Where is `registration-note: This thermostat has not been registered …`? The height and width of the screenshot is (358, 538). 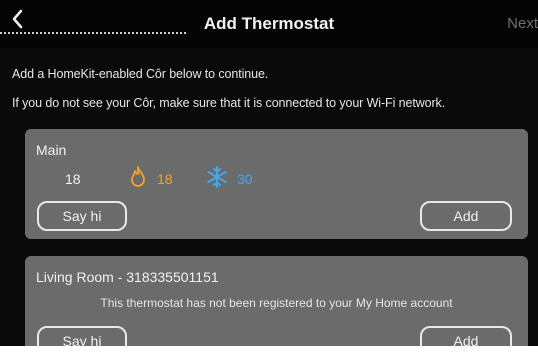 registration-note: This thermostat has not been registered … is located at coordinates (276, 303).